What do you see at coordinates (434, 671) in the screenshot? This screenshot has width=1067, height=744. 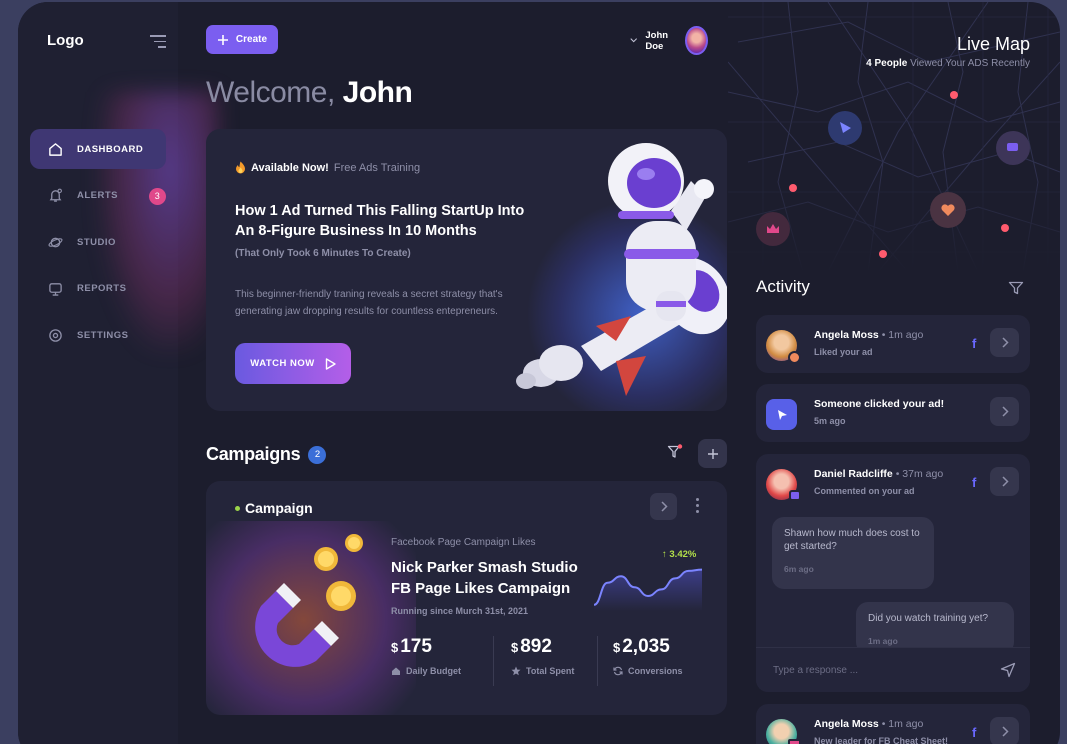 I see `stat-label: Daily Budget` at bounding box center [434, 671].